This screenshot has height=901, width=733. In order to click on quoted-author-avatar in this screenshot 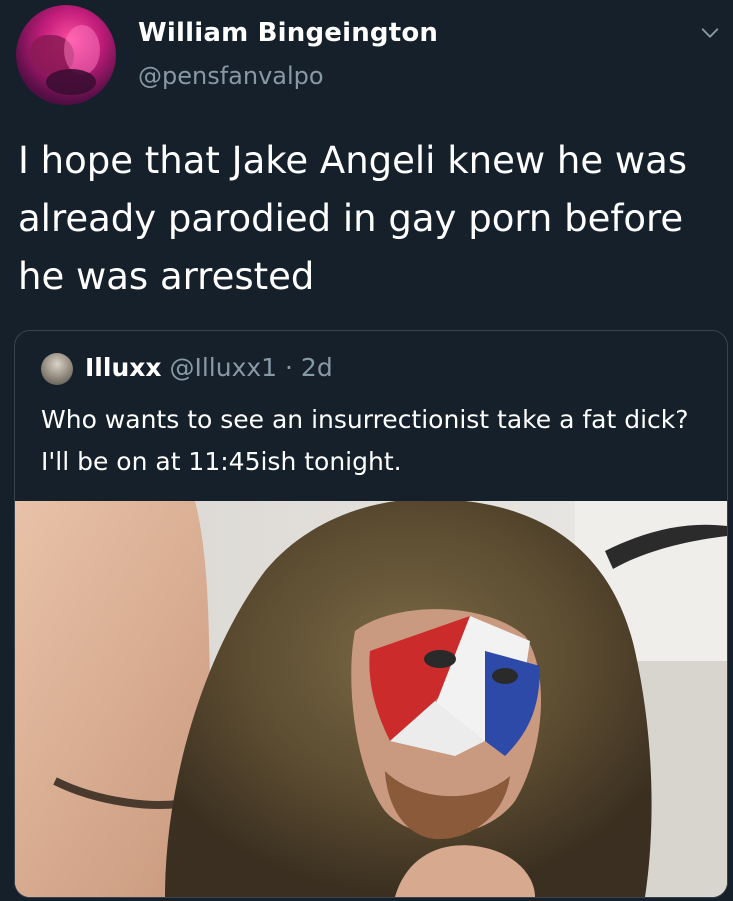, I will do `click(57, 369)`.